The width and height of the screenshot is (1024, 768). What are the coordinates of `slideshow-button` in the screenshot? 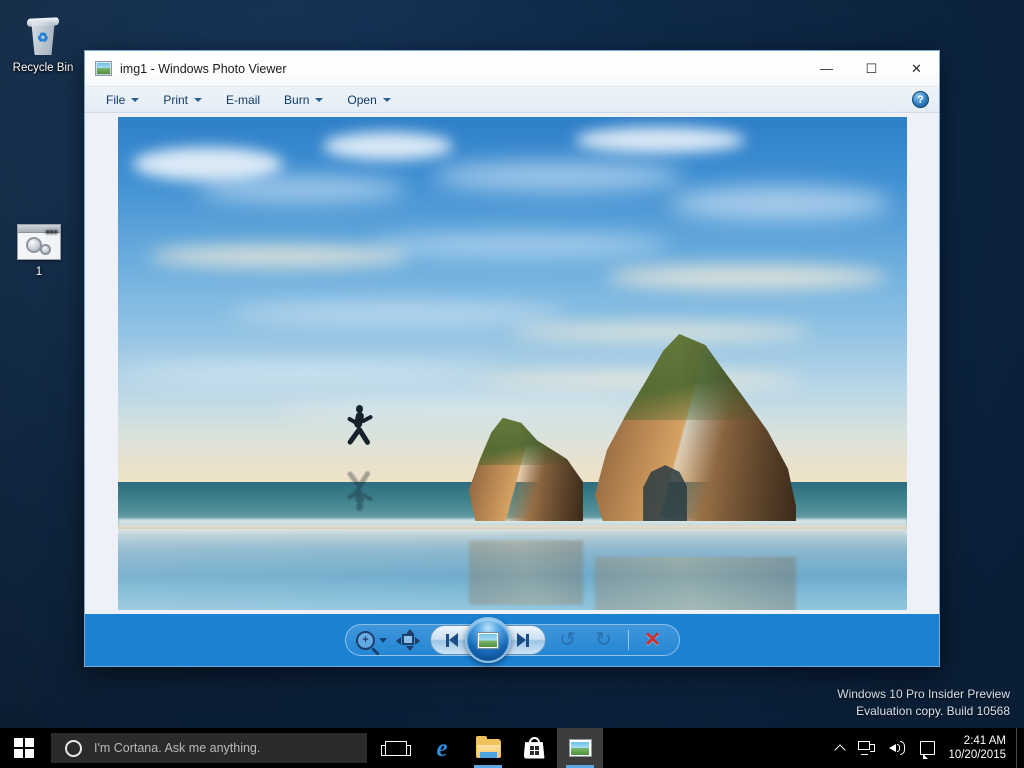 It's located at (487, 640).